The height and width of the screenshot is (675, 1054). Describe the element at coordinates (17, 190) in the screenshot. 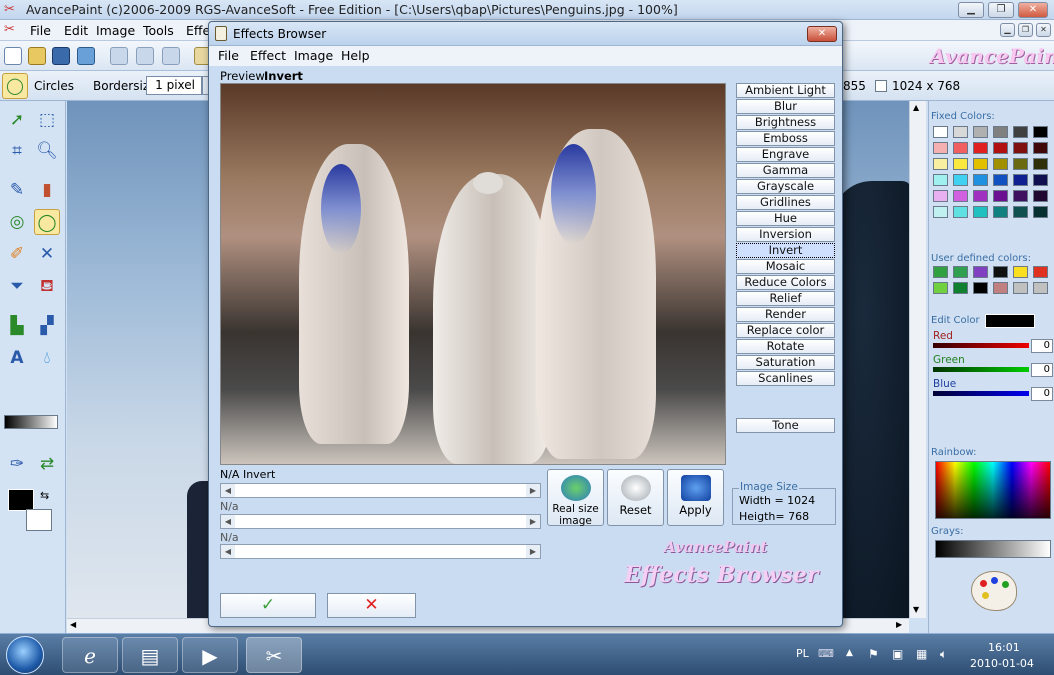

I see `pencil-icon: ✎` at that location.